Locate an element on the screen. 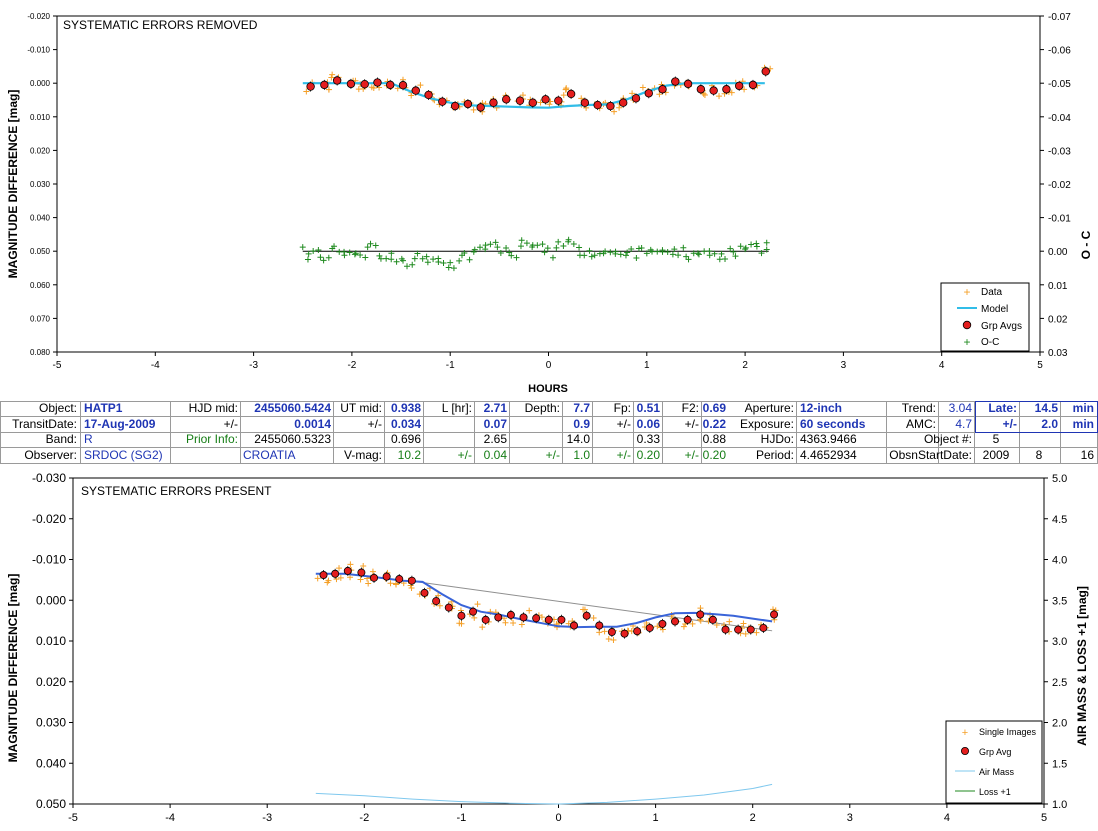 The image size is (1098, 831). bottom-legend: + Single Images Grp Avg Air Mass Loss +1 is located at coordinates (994, 762).